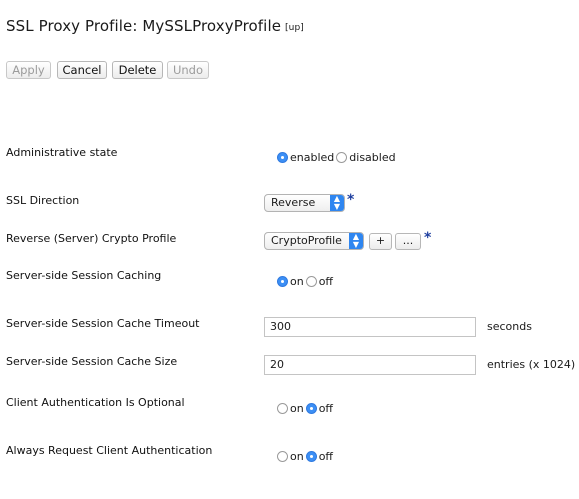 This screenshot has width=579, height=499. I want to click on session-caching-off-radio, so click(311, 281).